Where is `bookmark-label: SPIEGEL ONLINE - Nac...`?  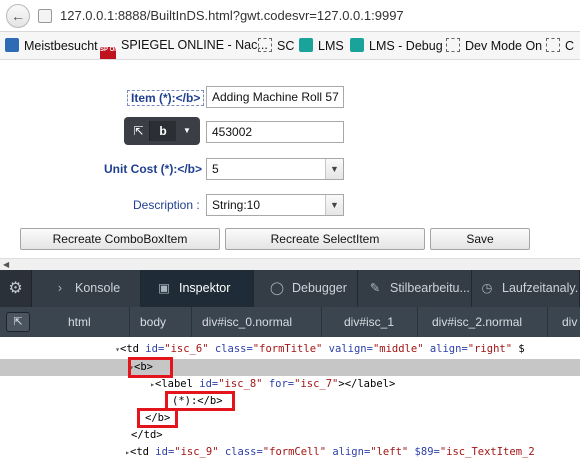 bookmark-label: SPIEGEL ONLINE - Nac... is located at coordinates (194, 45).